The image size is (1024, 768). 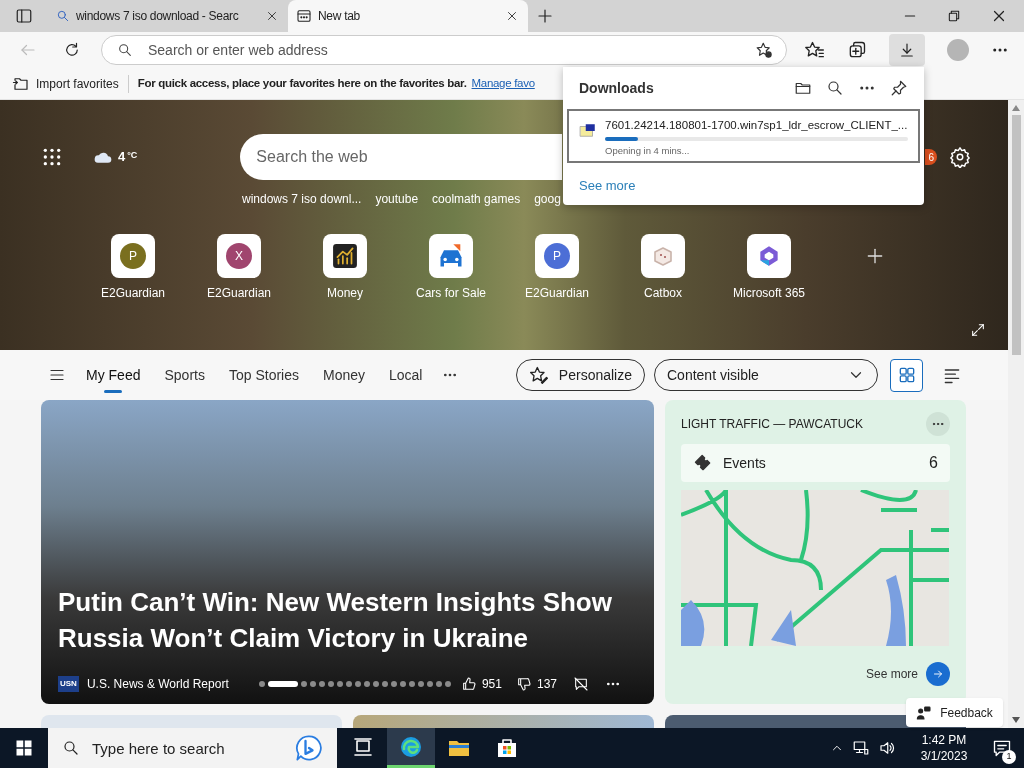 What do you see at coordinates (122, 157) in the screenshot?
I see `temperature: 4` at bounding box center [122, 157].